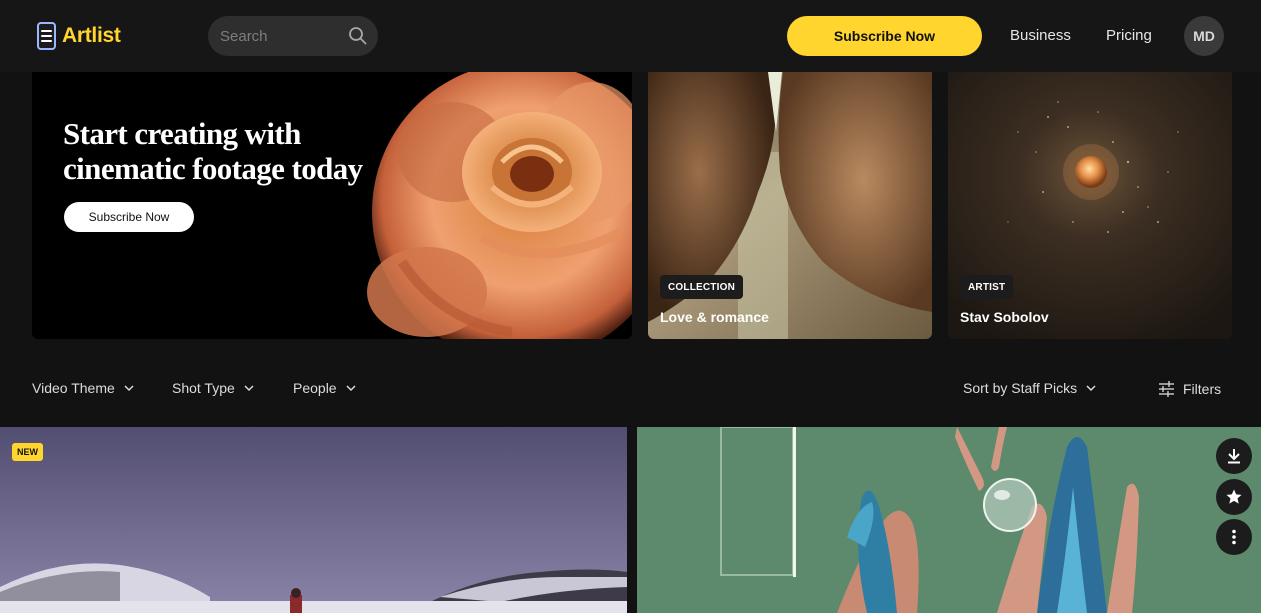 The height and width of the screenshot is (613, 1261). Describe the element at coordinates (73, 388) in the screenshot. I see `filter-label: Video Theme` at that location.